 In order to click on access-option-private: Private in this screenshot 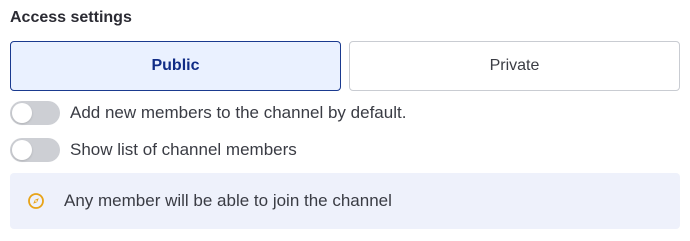, I will do `click(514, 66)`.